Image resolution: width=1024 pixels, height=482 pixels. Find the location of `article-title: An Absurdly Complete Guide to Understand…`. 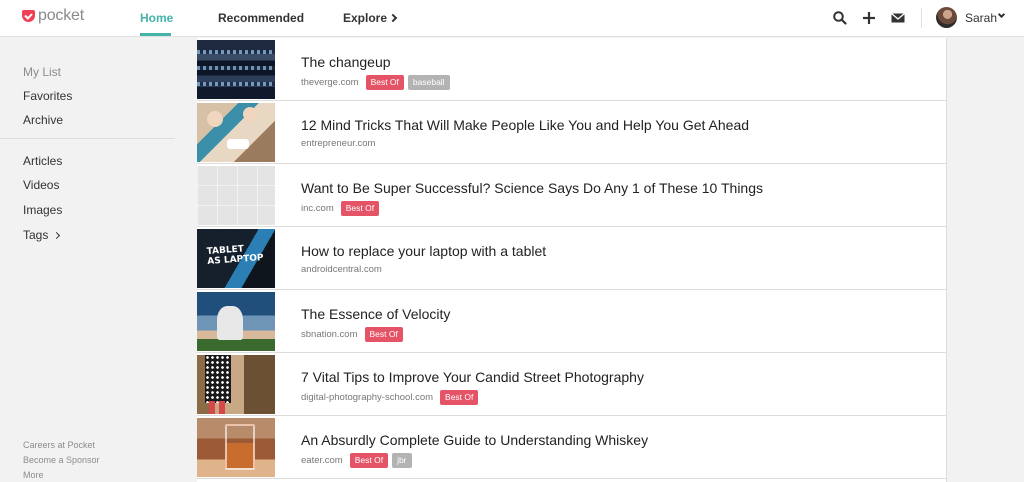

article-title: An Absurdly Complete Guide to Understand… is located at coordinates (474, 440).